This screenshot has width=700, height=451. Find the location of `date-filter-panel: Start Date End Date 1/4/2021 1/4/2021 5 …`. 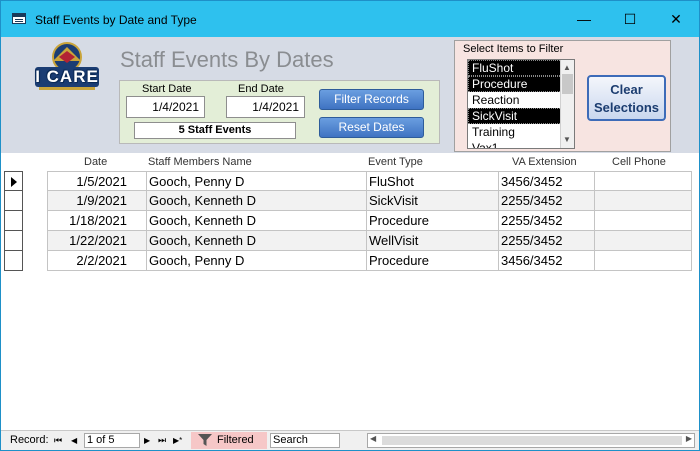

date-filter-panel: Start Date End Date 1/4/2021 1/4/2021 5 … is located at coordinates (279, 112).